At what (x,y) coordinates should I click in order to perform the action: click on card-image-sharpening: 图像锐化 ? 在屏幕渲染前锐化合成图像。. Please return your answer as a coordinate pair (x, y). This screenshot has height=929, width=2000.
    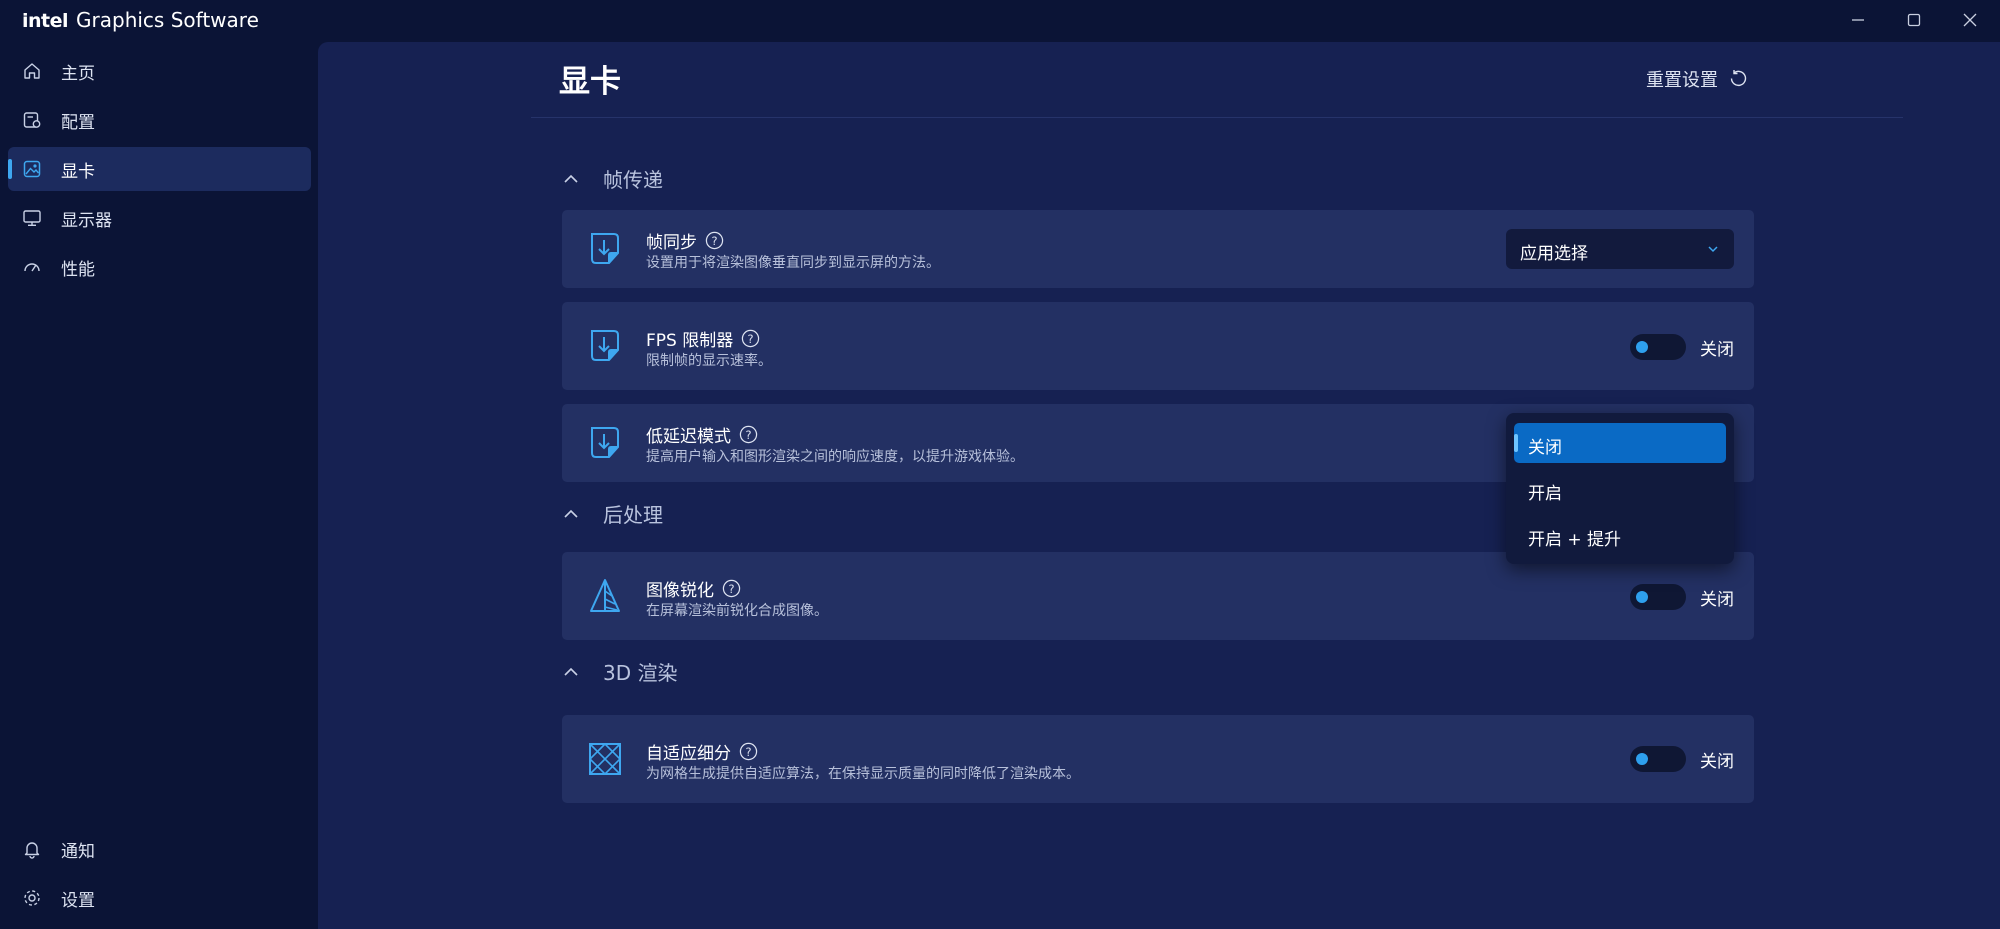
    Looking at the image, I should click on (1158, 596).